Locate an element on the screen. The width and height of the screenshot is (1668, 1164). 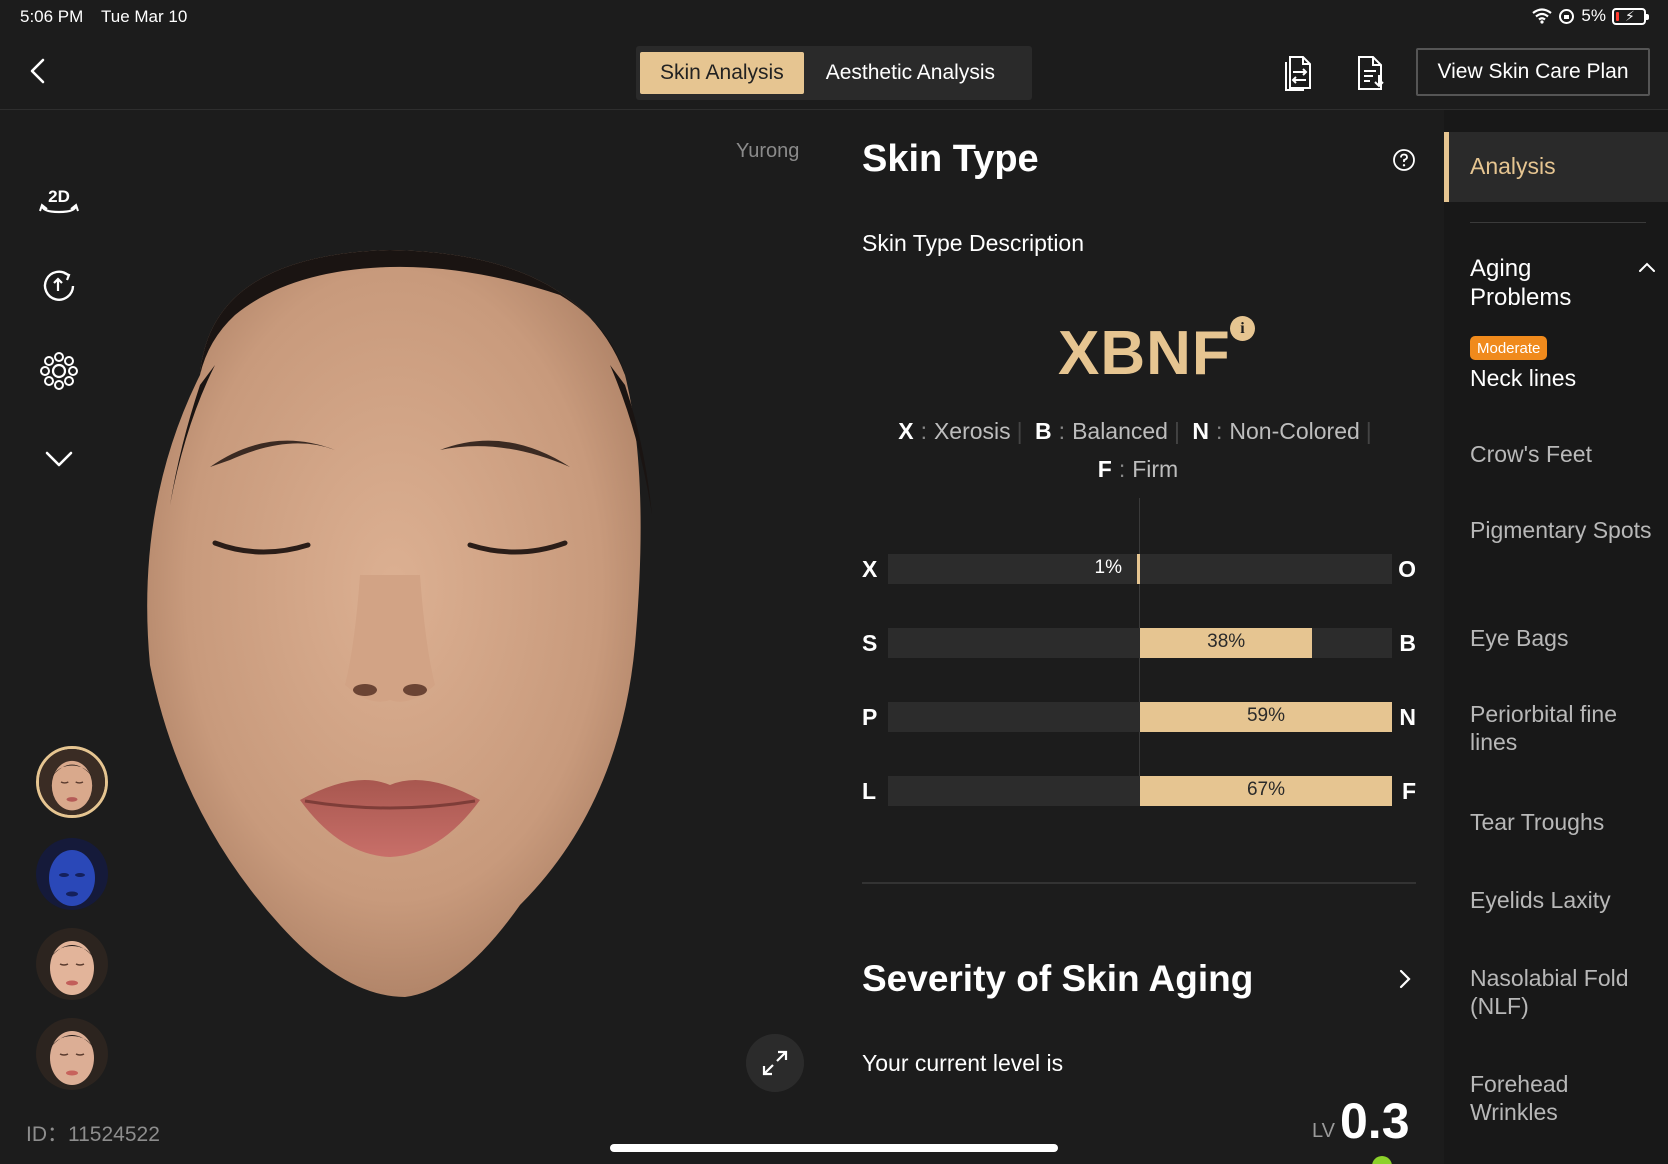
bar-left-label: S is located at coordinates (870, 643).